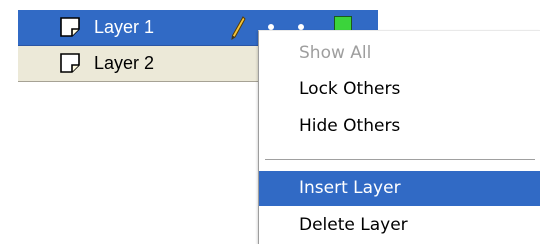 The image size is (540, 244). I want to click on pencil-icon, so click(238, 28).